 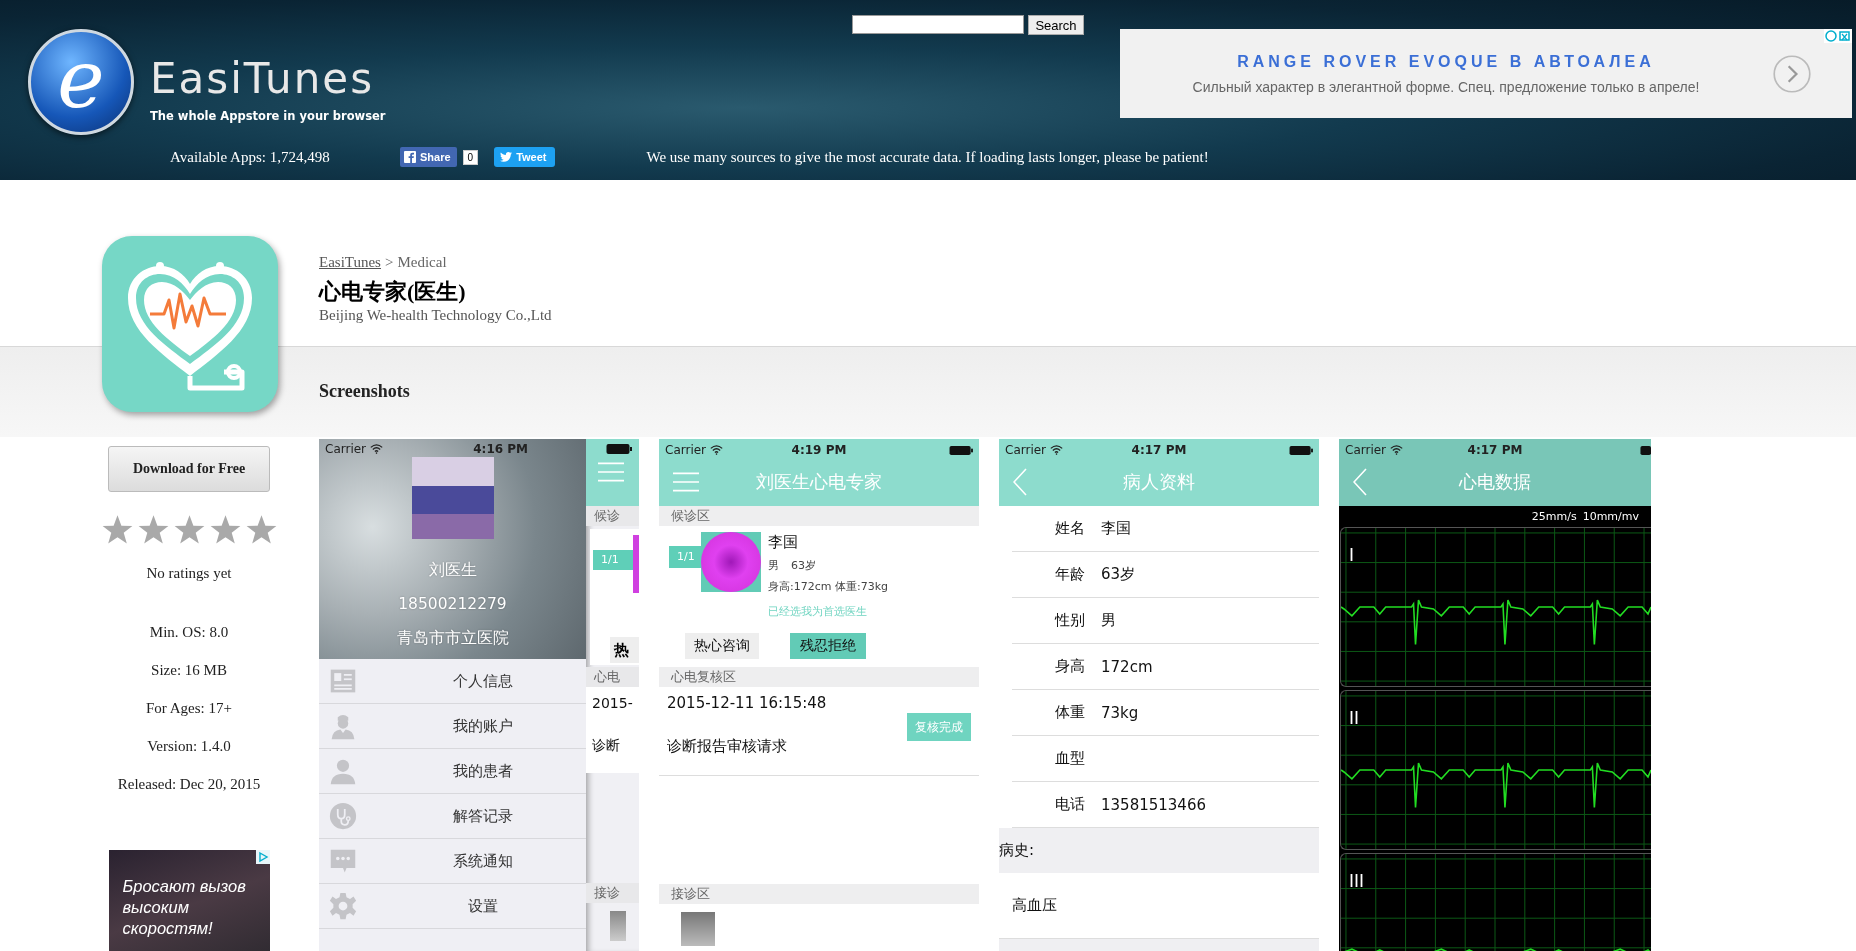 What do you see at coordinates (262, 857) in the screenshot?
I see `ad-choices-icon` at bounding box center [262, 857].